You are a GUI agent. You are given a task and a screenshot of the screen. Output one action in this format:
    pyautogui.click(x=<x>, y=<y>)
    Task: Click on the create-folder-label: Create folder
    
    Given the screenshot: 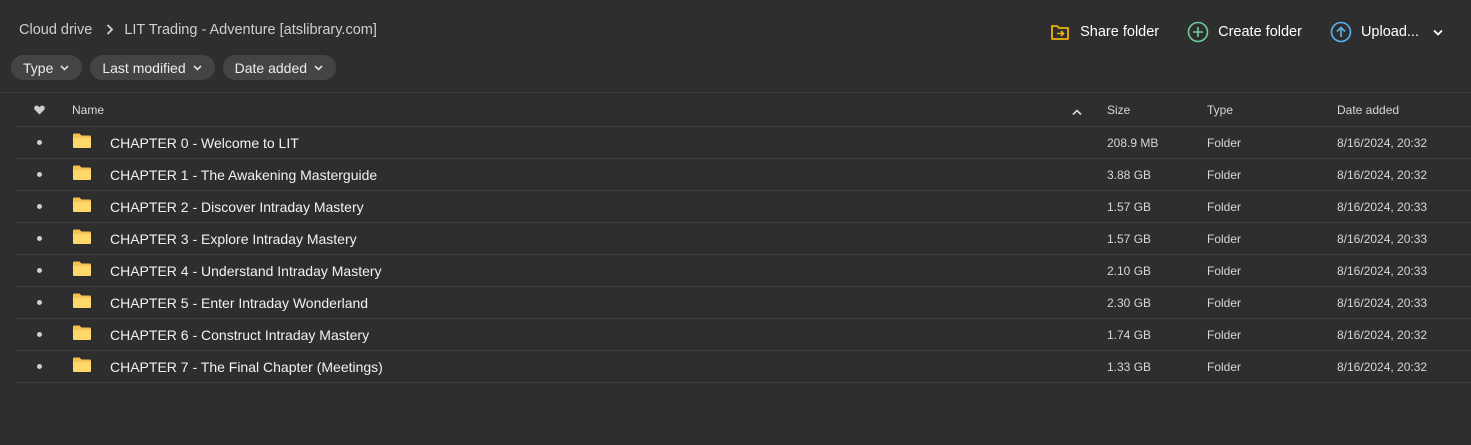 What is the action you would take?
    pyautogui.click(x=1260, y=32)
    